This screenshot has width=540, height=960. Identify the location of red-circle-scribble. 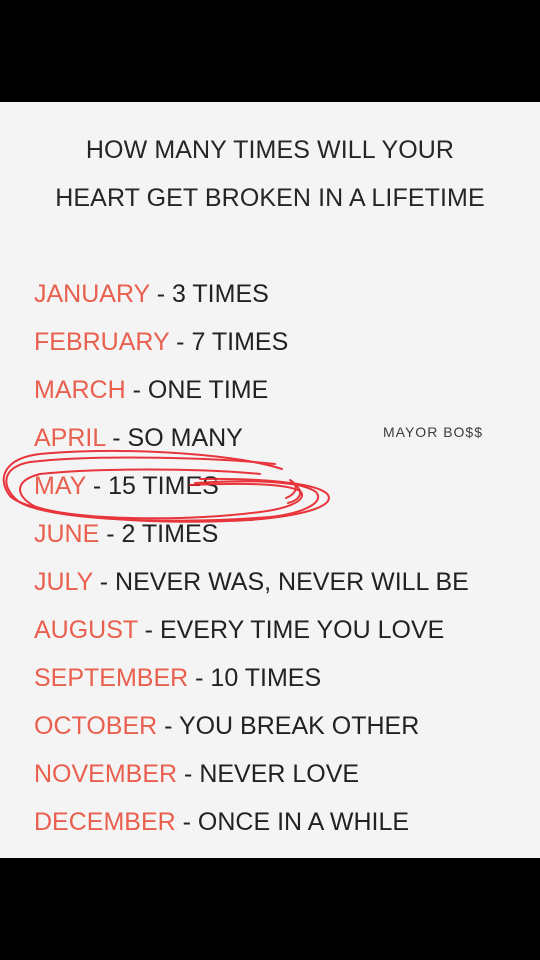
(166, 486).